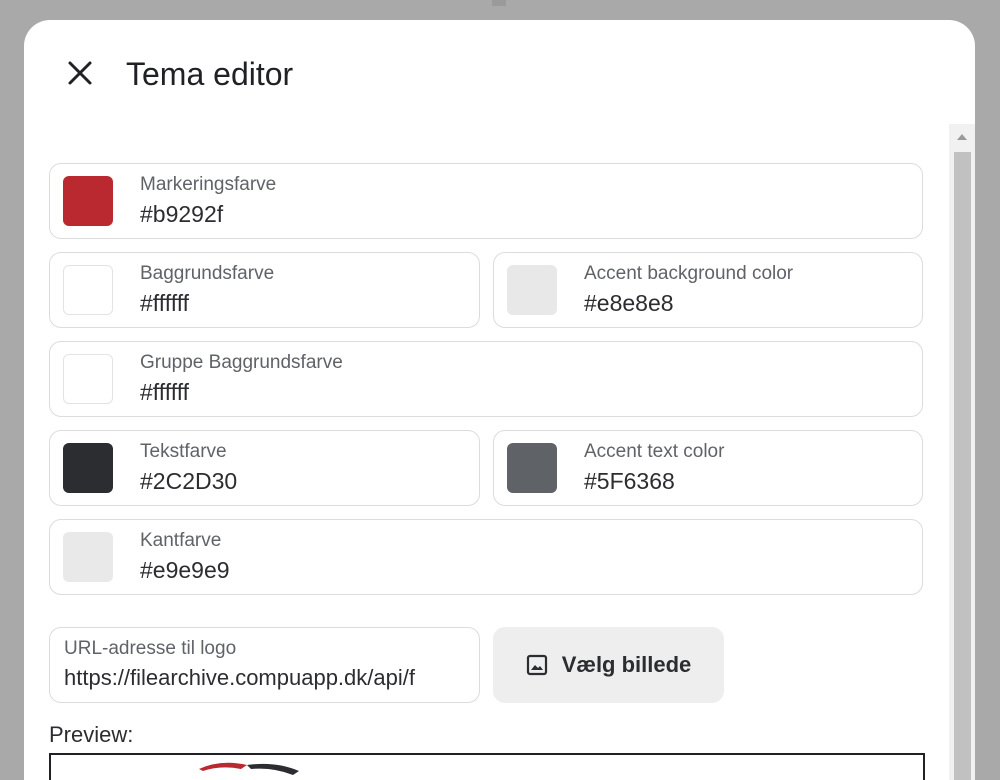 This screenshot has width=1000, height=780. Describe the element at coordinates (264, 468) in the screenshot. I see `text-color-field: Tekstfarve #2C2D30` at that location.